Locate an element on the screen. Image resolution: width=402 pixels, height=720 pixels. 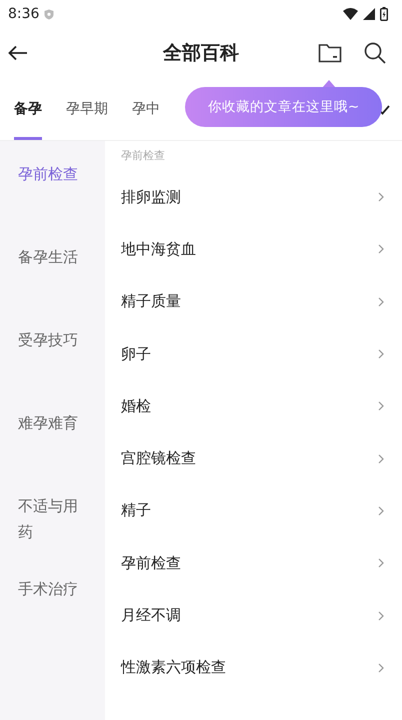
check-icon is located at coordinates (384, 110).